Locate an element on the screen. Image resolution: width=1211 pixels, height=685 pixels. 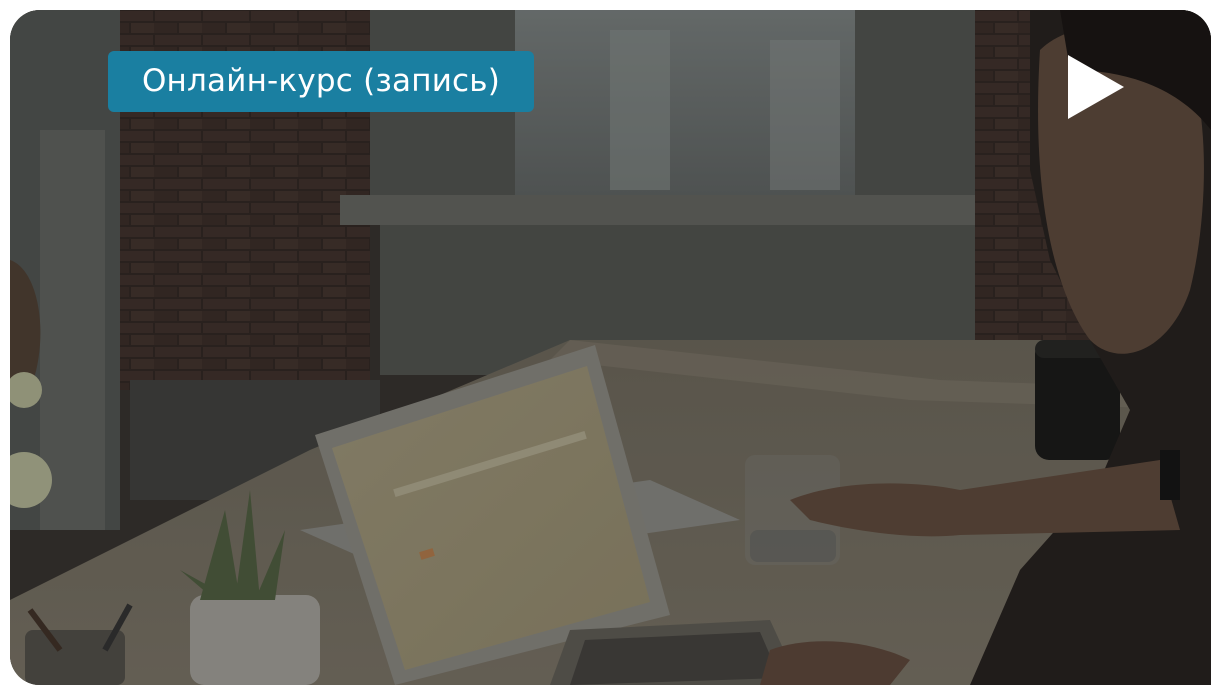
play-icon is located at coordinates (1096, 87).